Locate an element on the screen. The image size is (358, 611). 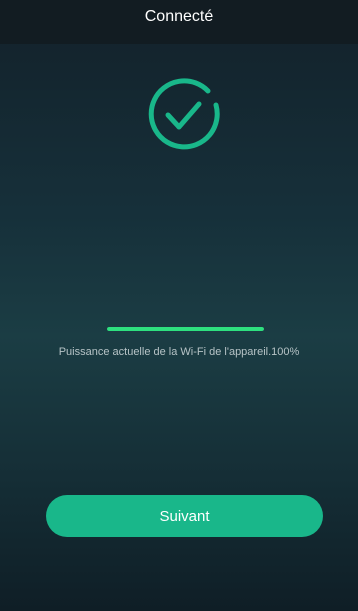
header-bar: Connecté is located at coordinates (179, 22).